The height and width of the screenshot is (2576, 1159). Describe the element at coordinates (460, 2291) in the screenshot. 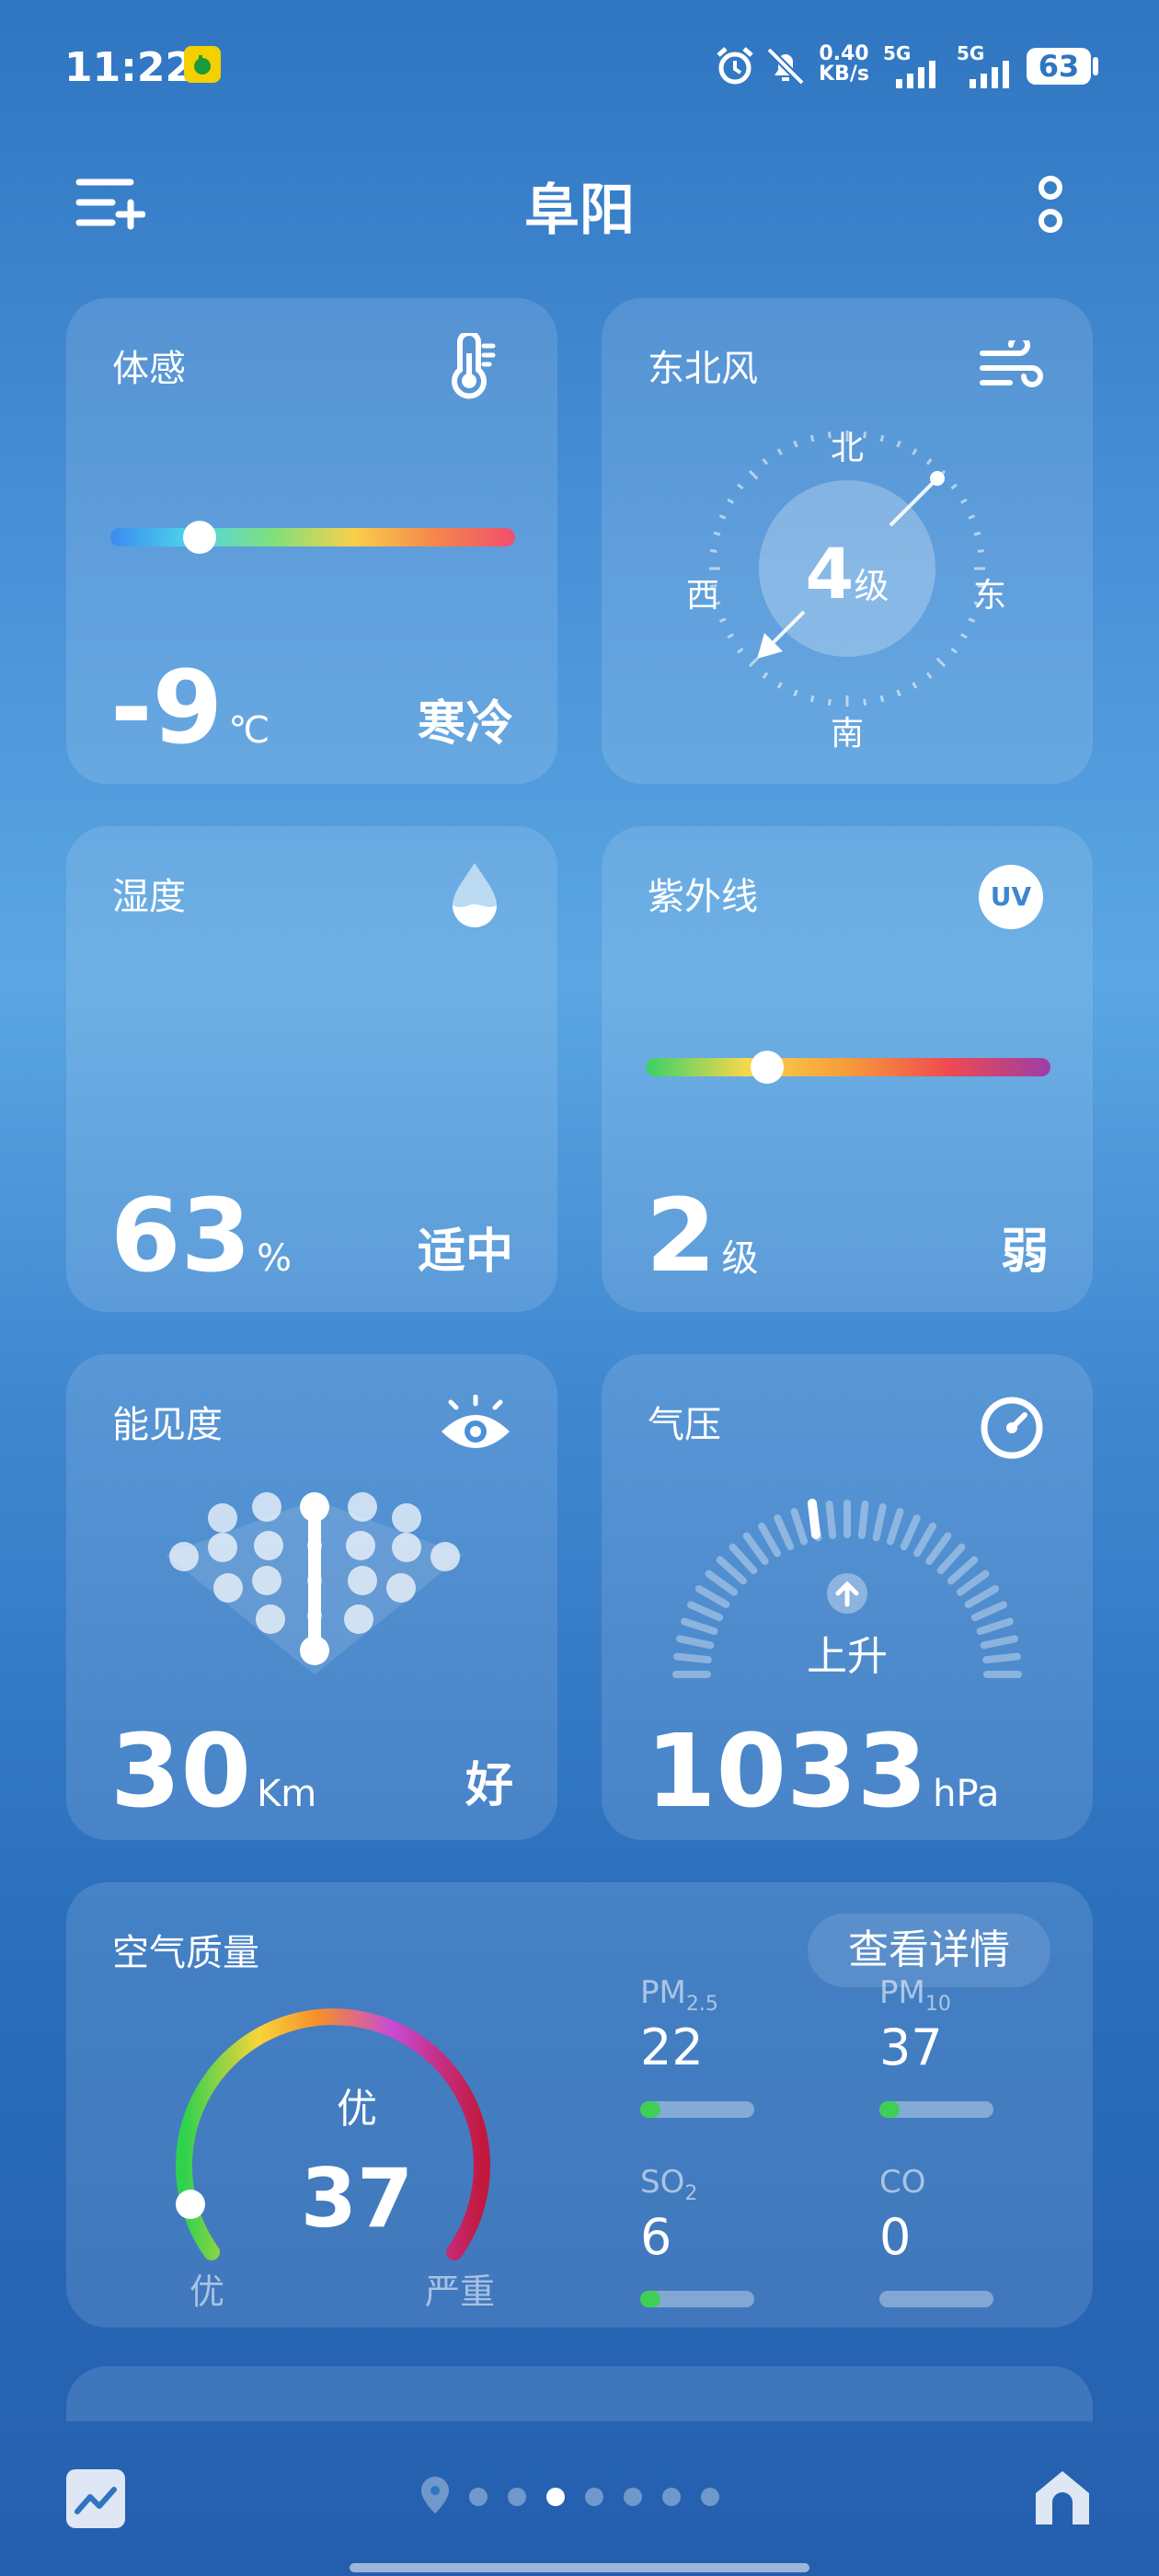

I see `aqi-scale-max: 严重` at that location.